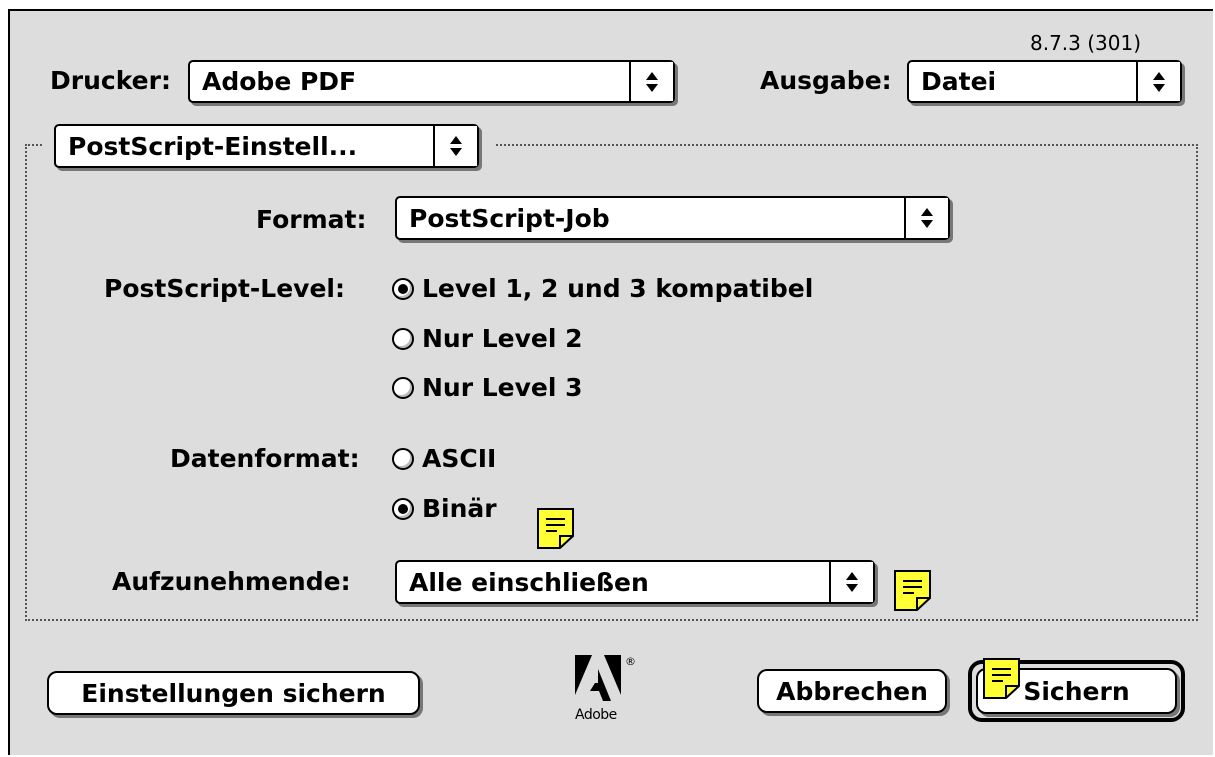 The height and width of the screenshot is (757, 1215). What do you see at coordinates (311, 219) in the screenshot?
I see `format-label: Format:` at bounding box center [311, 219].